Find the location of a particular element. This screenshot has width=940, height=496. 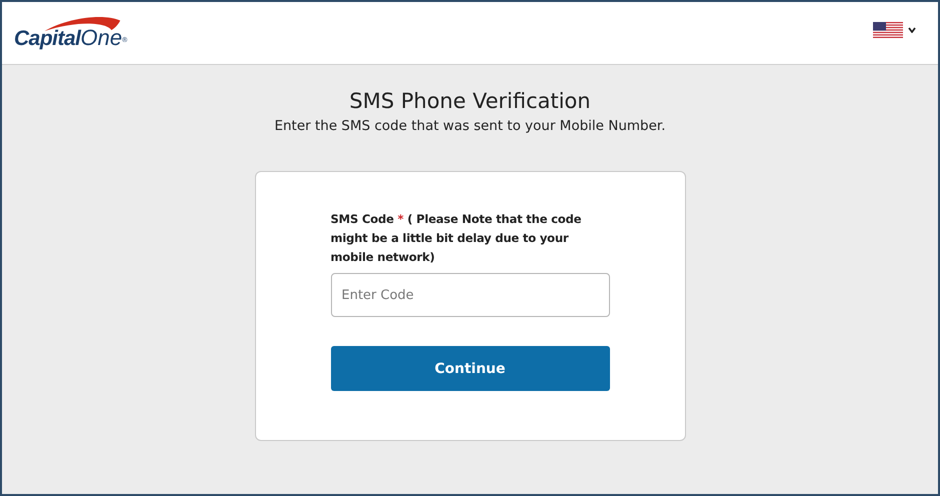

page-subtitle: Enter the SMS code that was sent to your Mobile Number. is located at coordinates (470, 126).